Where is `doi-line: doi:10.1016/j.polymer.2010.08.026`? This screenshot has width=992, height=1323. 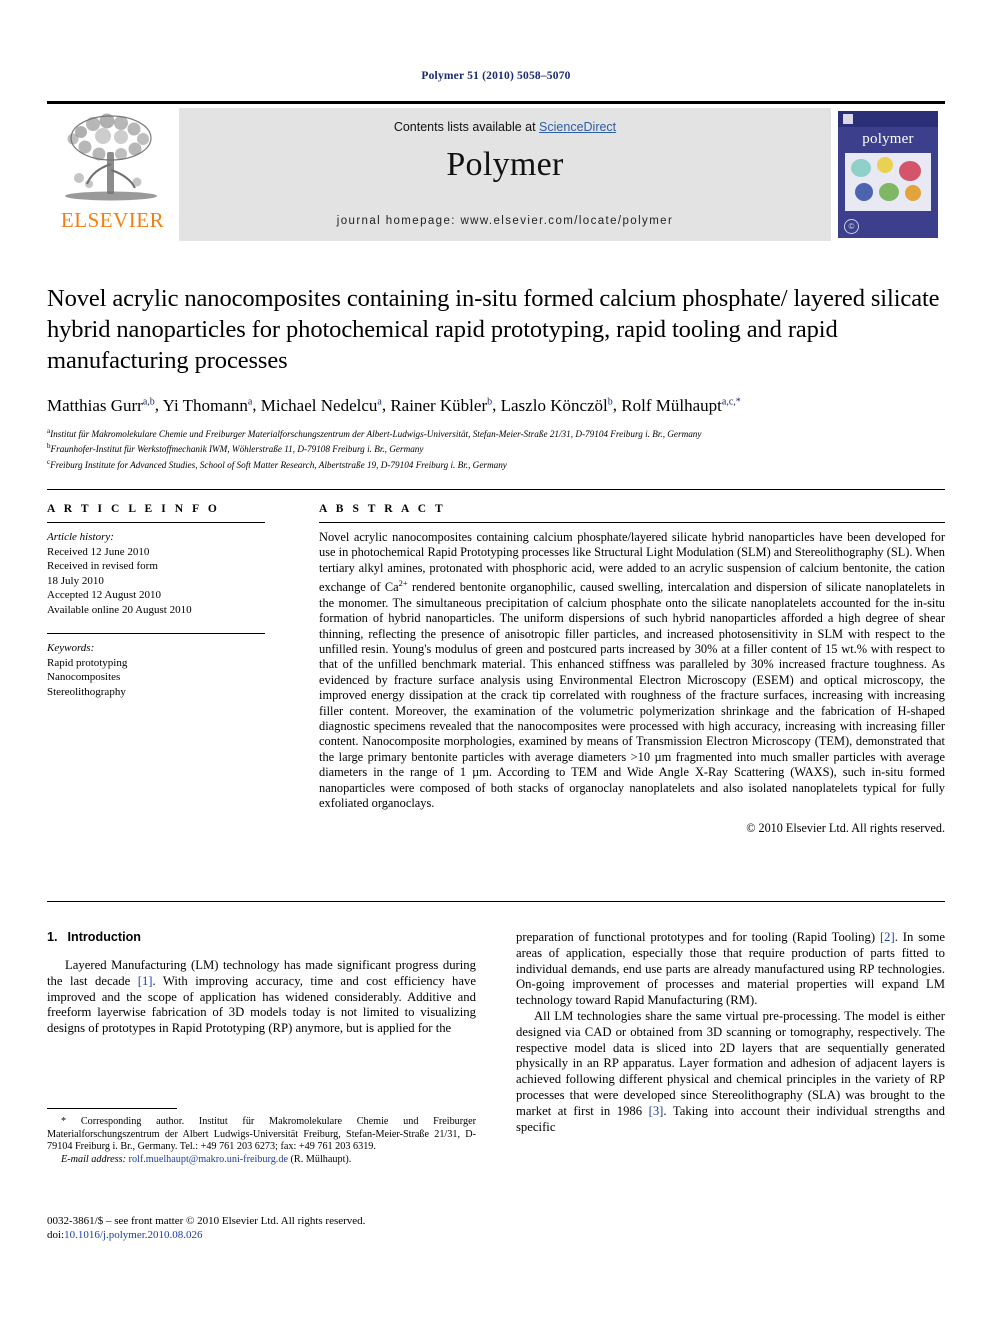 doi-line: doi:10.1016/j.polymer.2010.08.026 is located at coordinates (277, 1235).